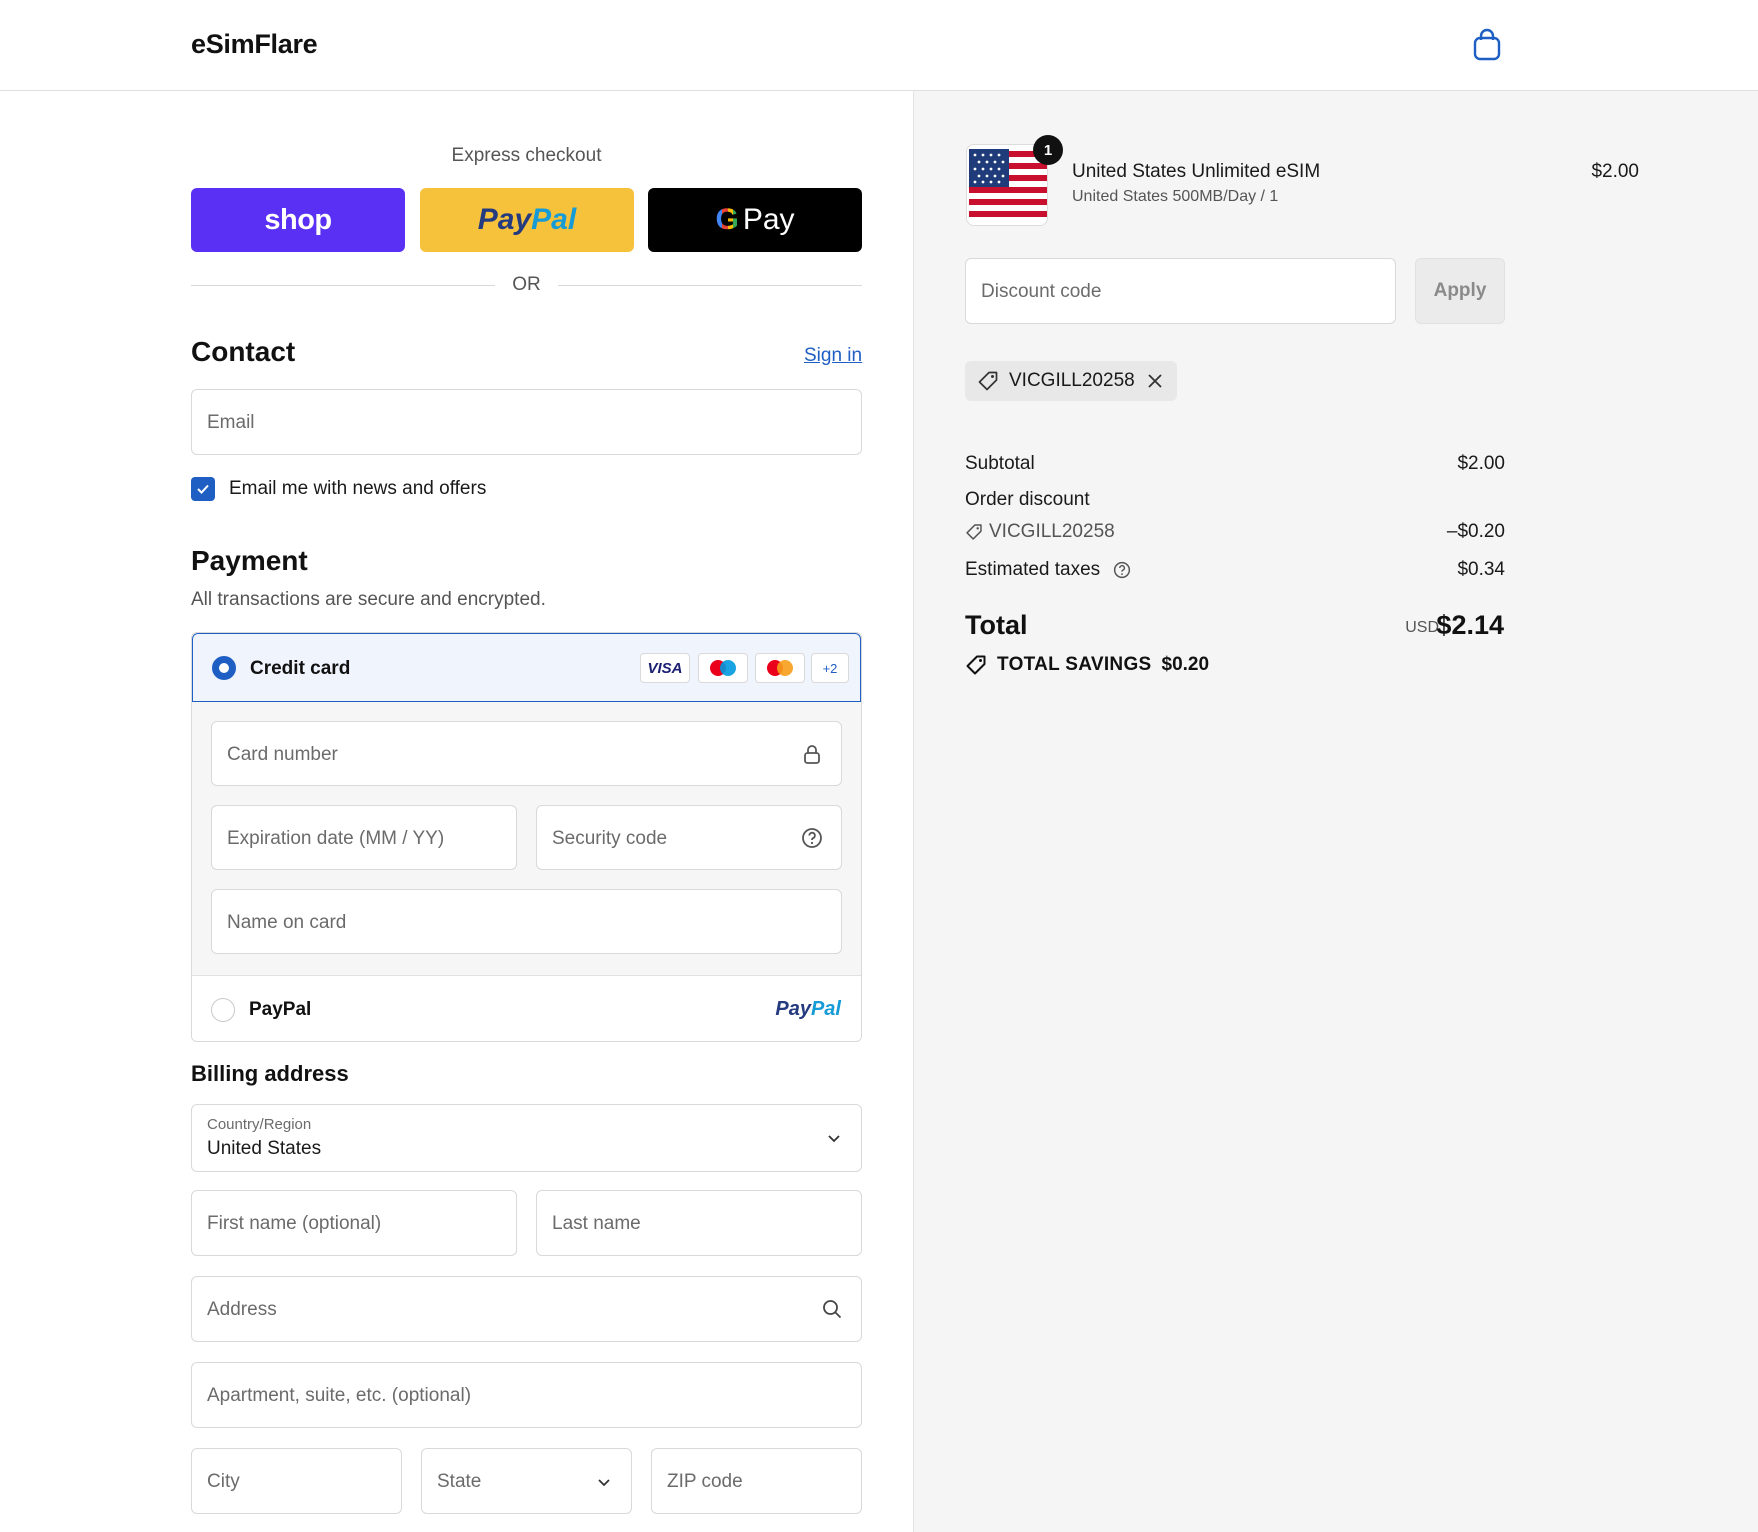 This screenshot has width=1758, height=1532. I want to click on security-code-field: Security code, so click(689, 837).